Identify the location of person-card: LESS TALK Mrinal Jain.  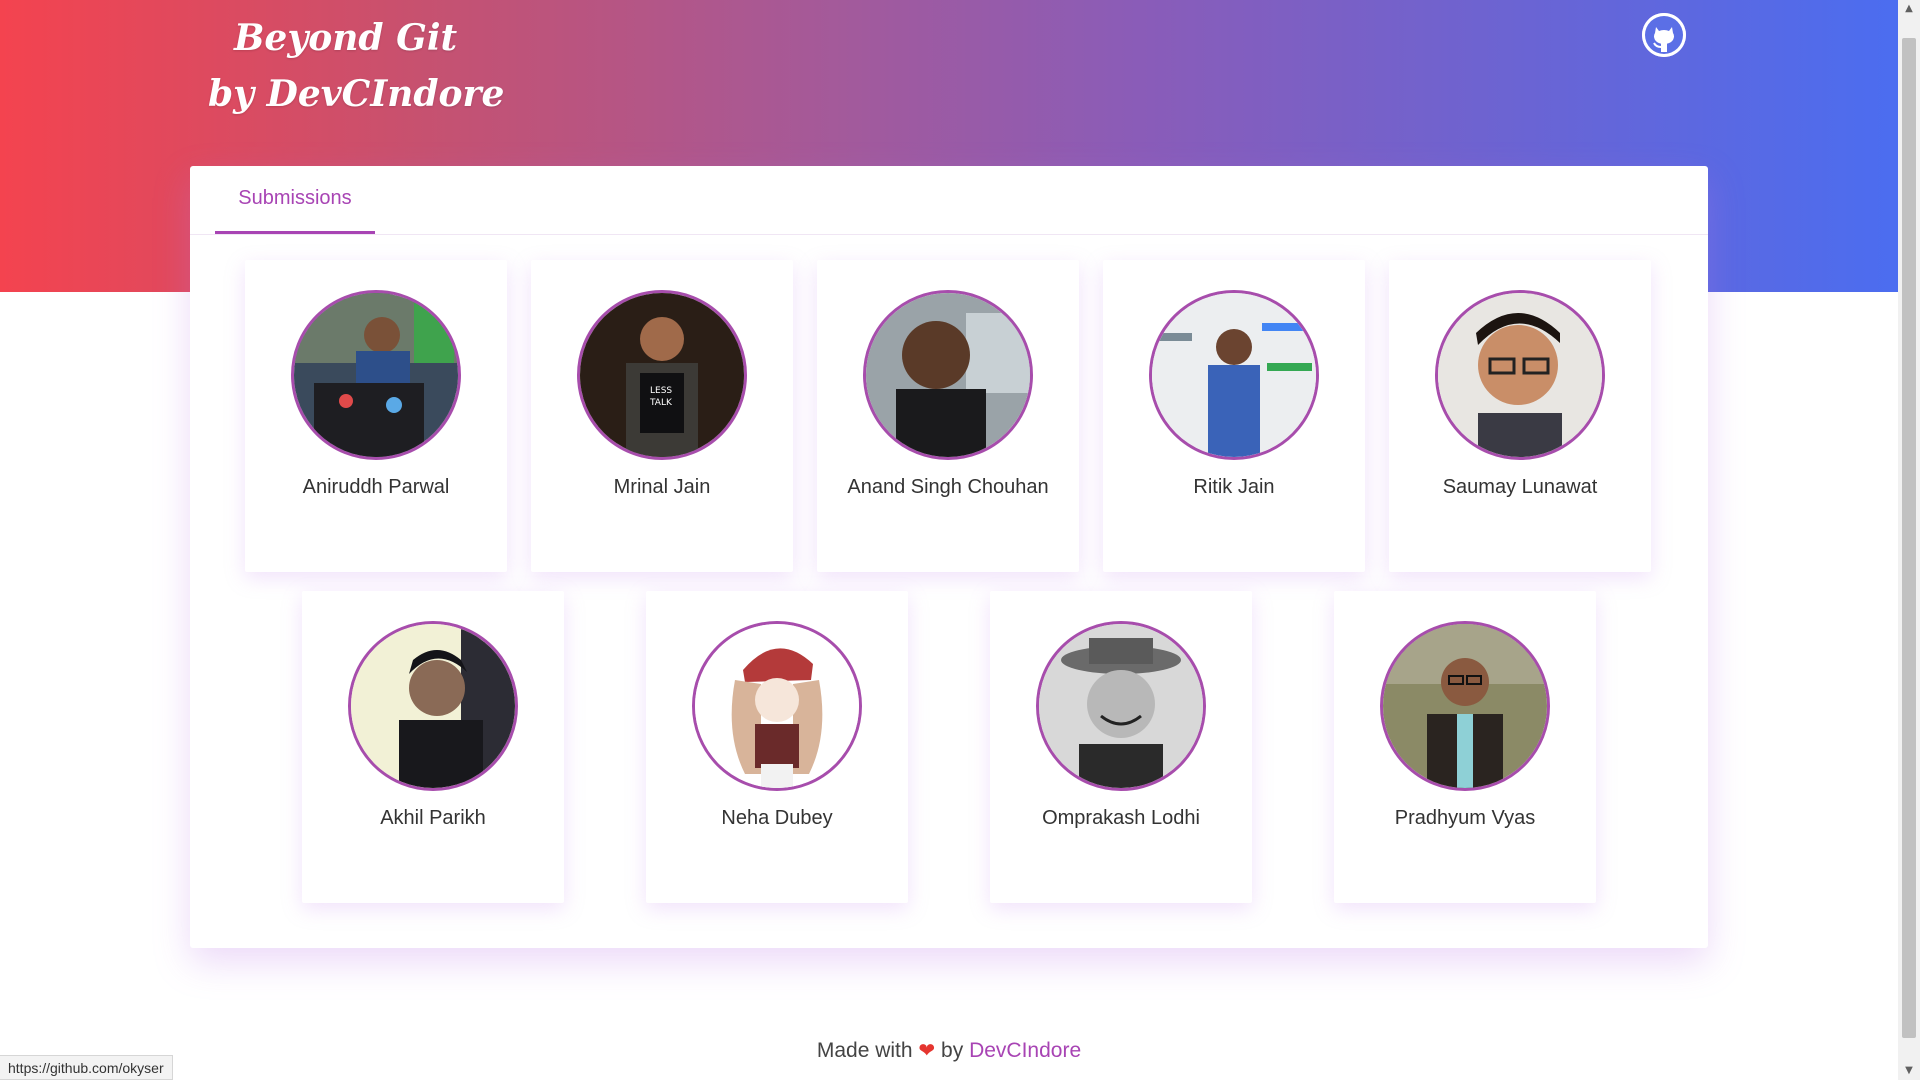
(662, 416).